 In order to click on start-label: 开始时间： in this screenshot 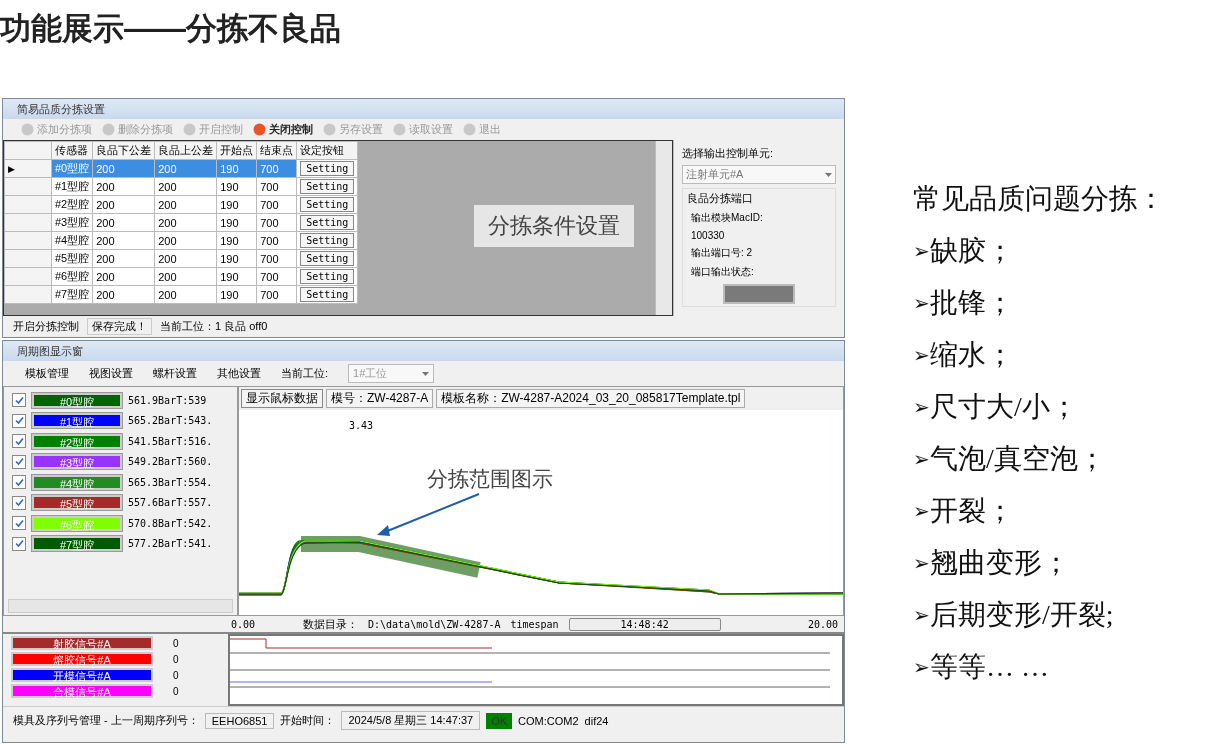, I will do `click(308, 720)`.